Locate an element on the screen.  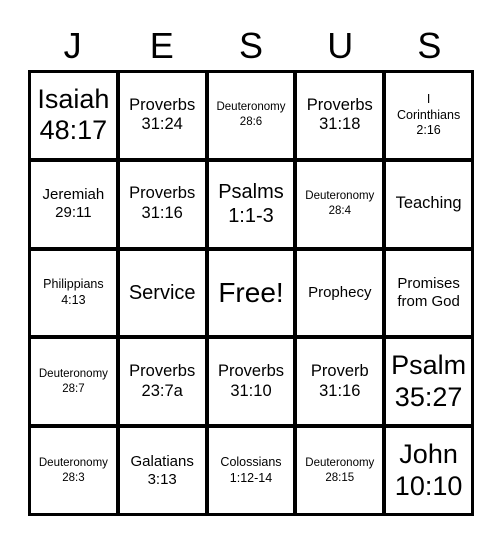
cell-text: Proverbs 31:18 is located at coordinates (340, 116).